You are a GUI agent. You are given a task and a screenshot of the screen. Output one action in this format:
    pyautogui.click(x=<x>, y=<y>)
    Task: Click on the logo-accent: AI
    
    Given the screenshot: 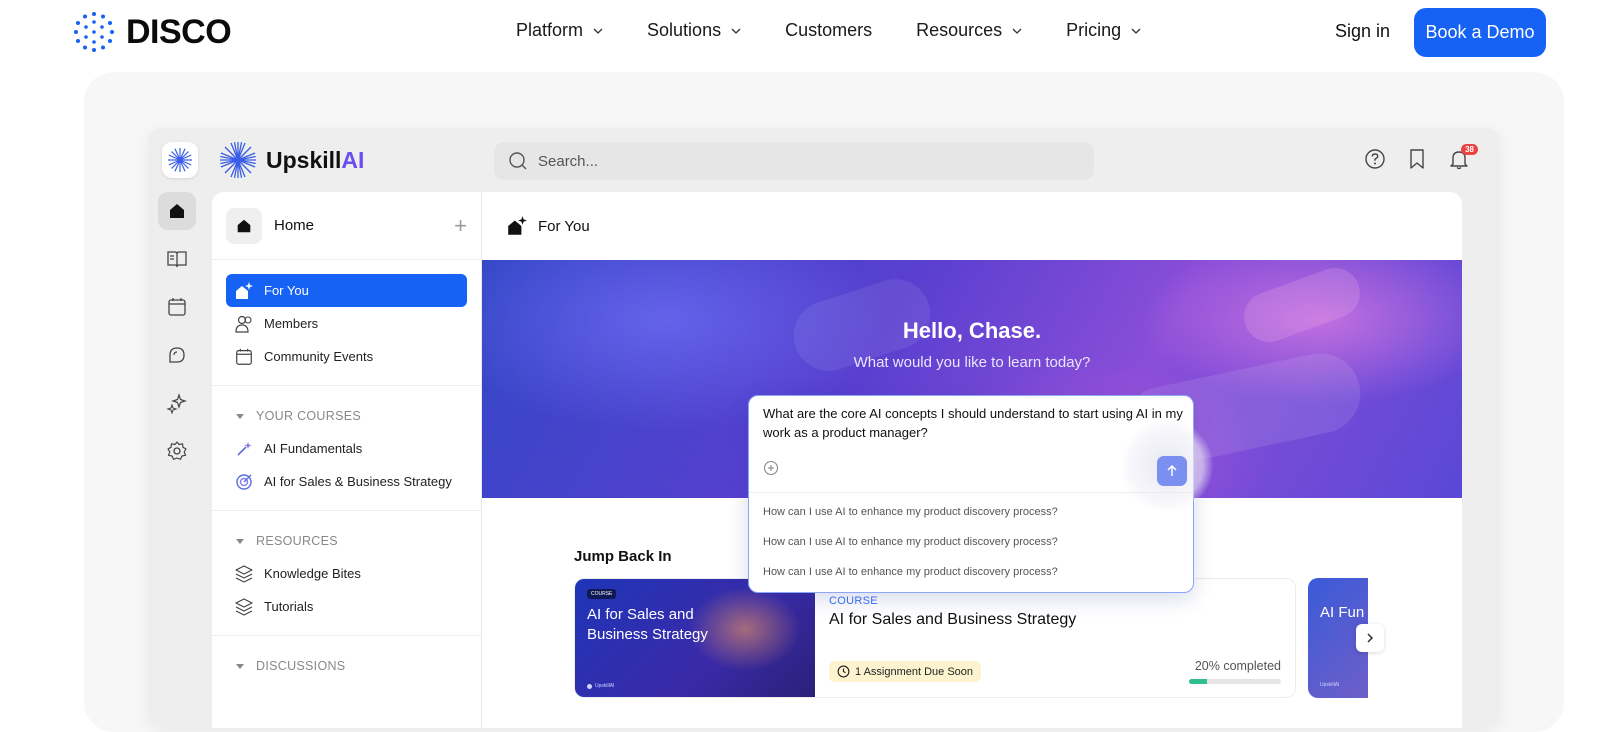 What is the action you would take?
    pyautogui.click(x=353, y=159)
    